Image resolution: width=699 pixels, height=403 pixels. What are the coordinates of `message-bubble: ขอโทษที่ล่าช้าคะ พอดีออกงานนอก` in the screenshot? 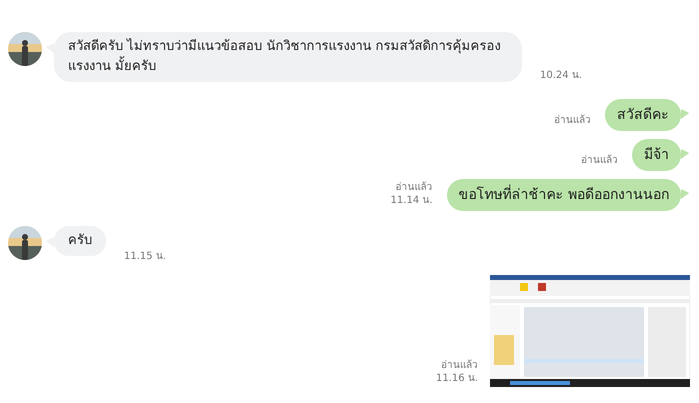 It's located at (563, 195).